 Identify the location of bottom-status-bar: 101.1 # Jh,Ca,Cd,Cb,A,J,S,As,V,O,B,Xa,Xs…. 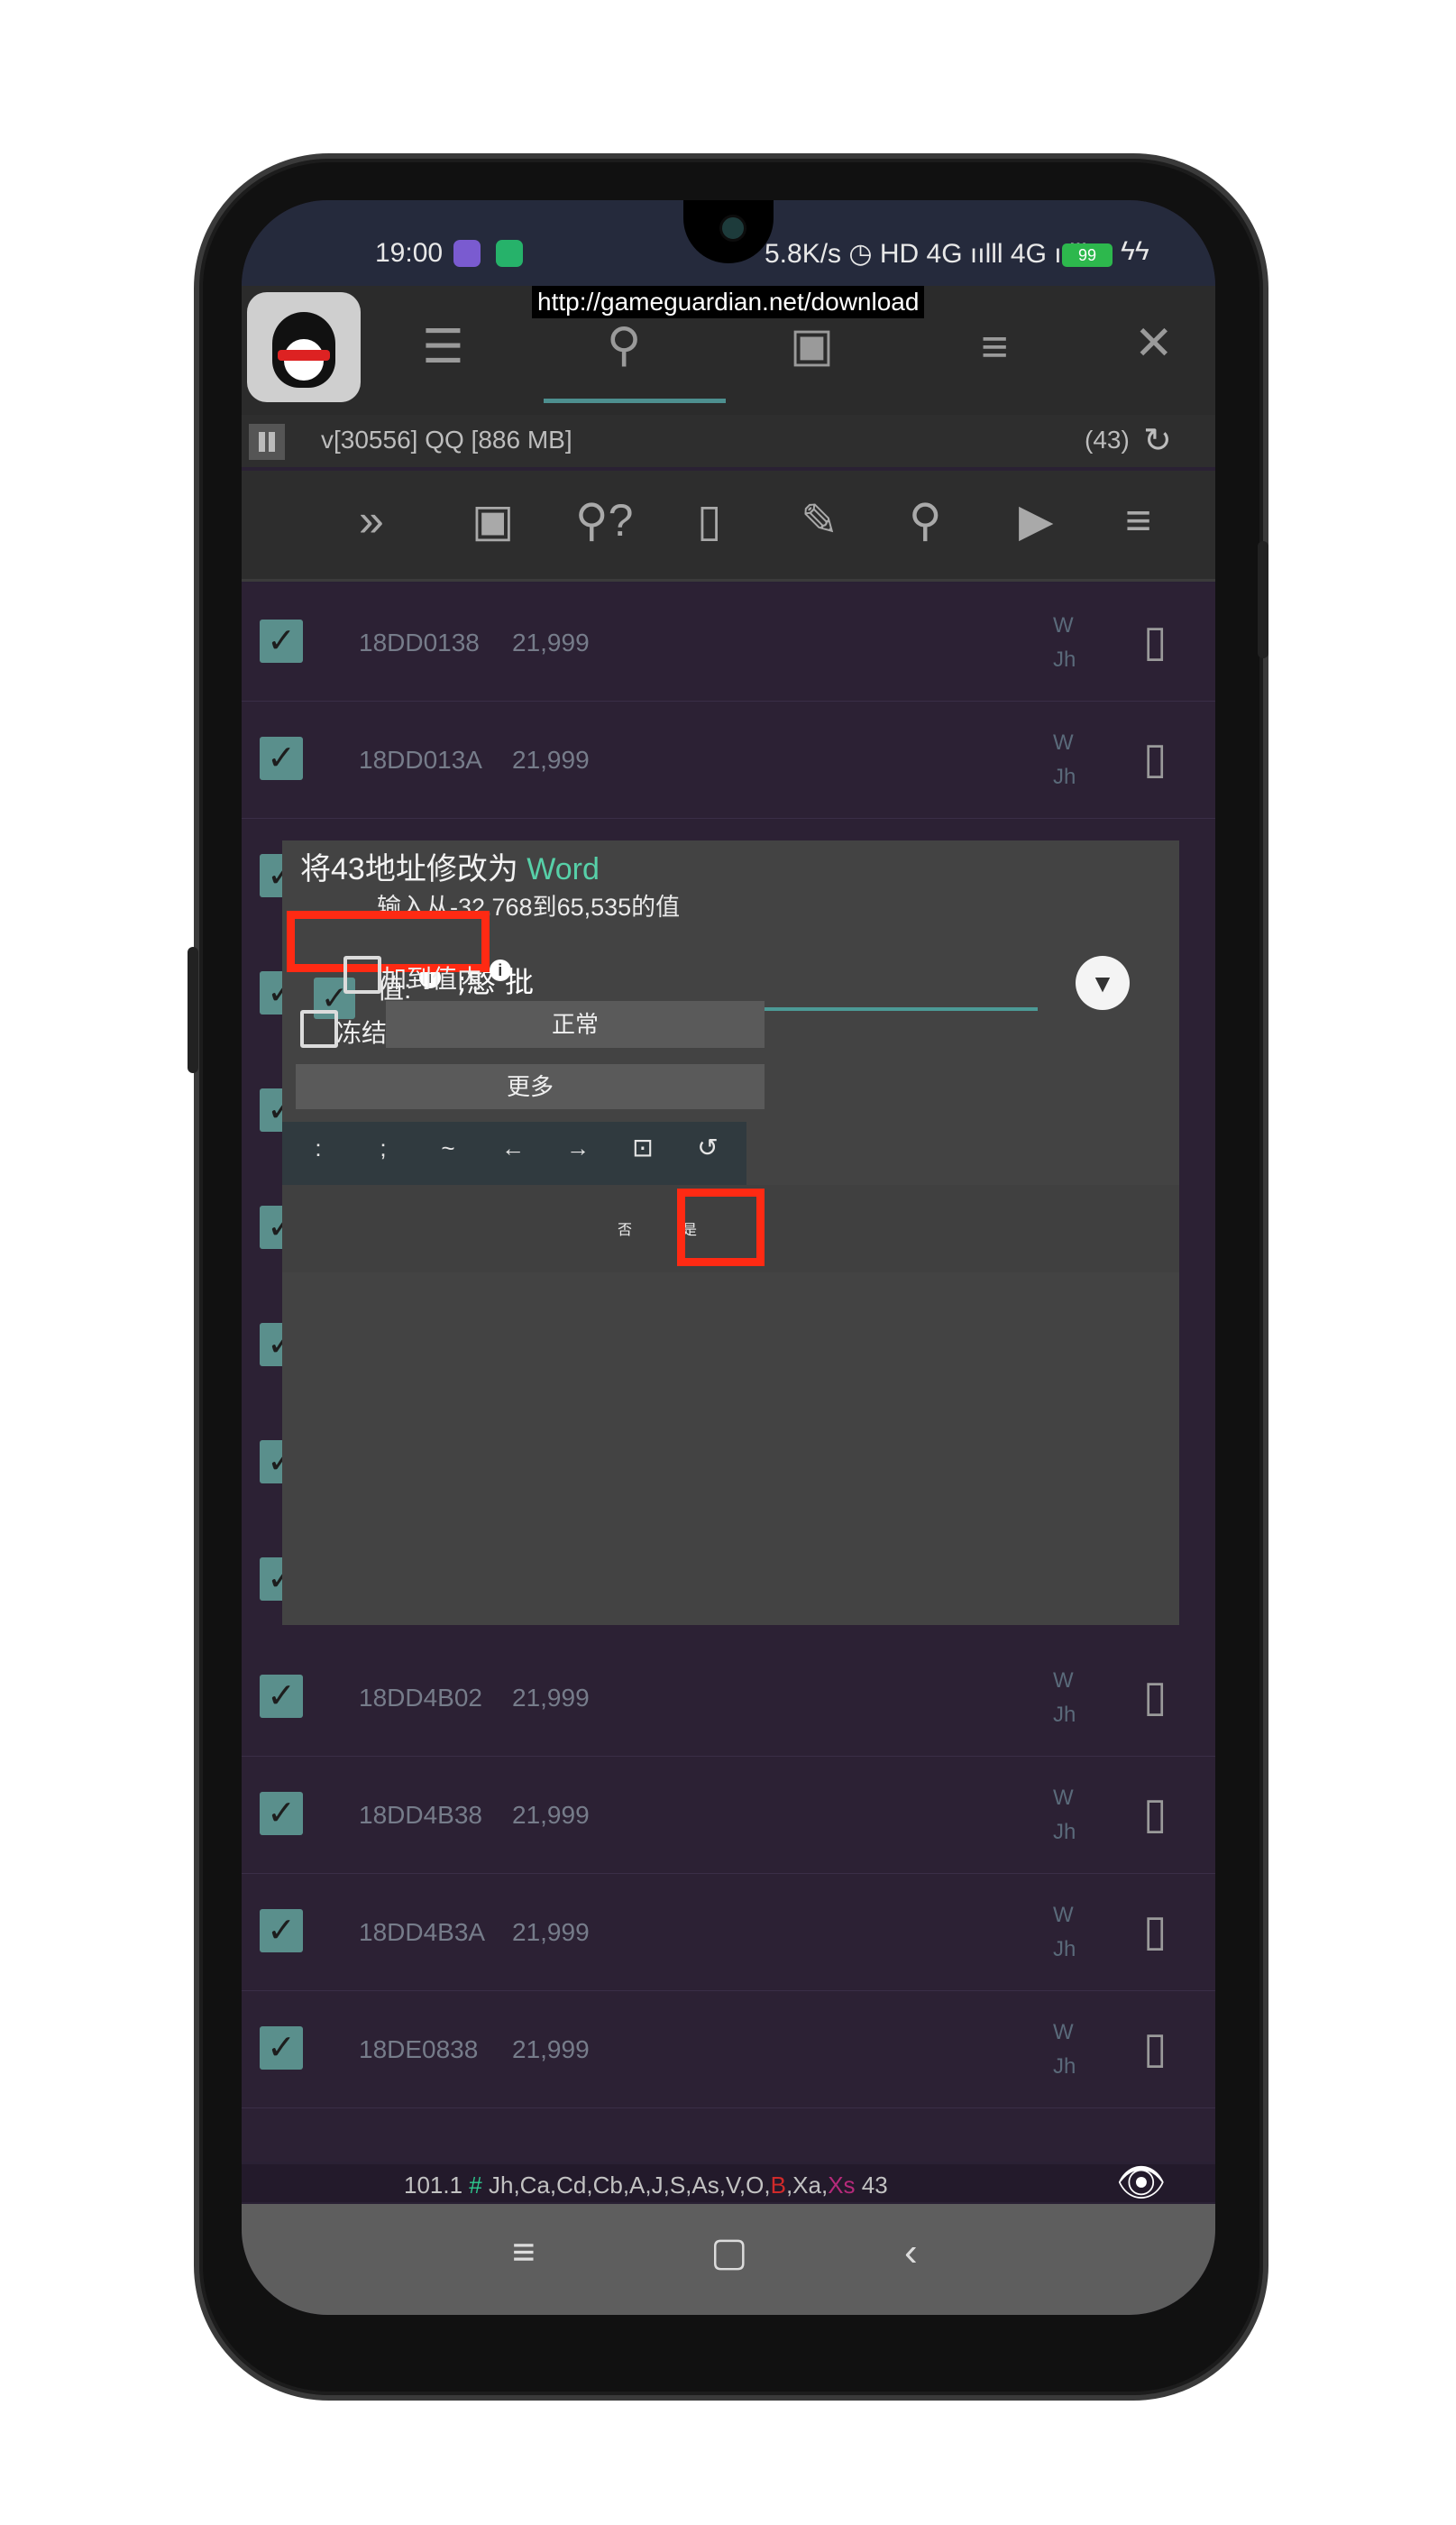
(728, 2183).